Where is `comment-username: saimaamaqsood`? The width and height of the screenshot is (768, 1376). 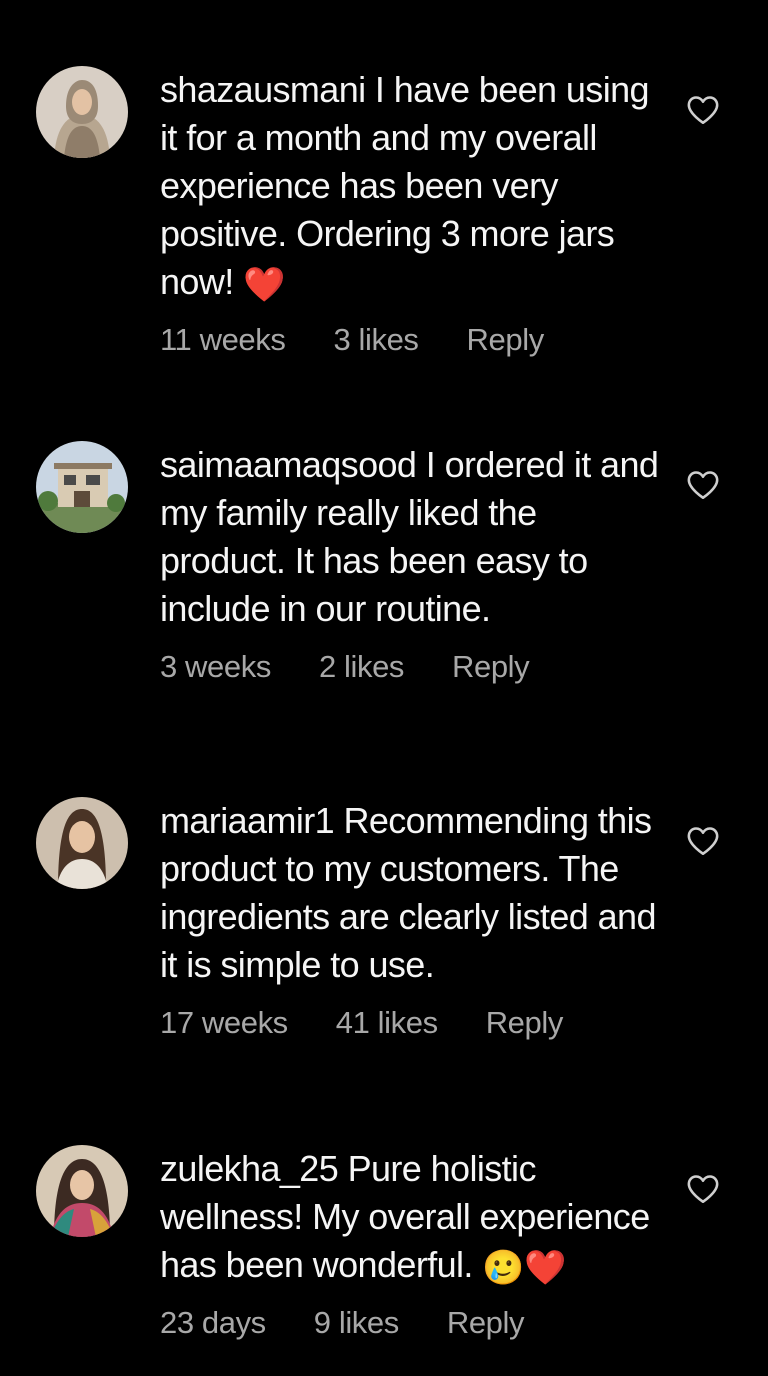 comment-username: saimaamaqsood is located at coordinates (288, 464).